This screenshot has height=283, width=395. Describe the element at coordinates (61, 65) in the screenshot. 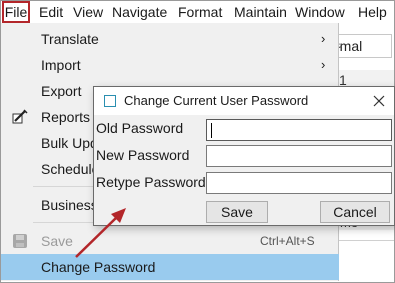

I see `menu-item-label: Import` at that location.